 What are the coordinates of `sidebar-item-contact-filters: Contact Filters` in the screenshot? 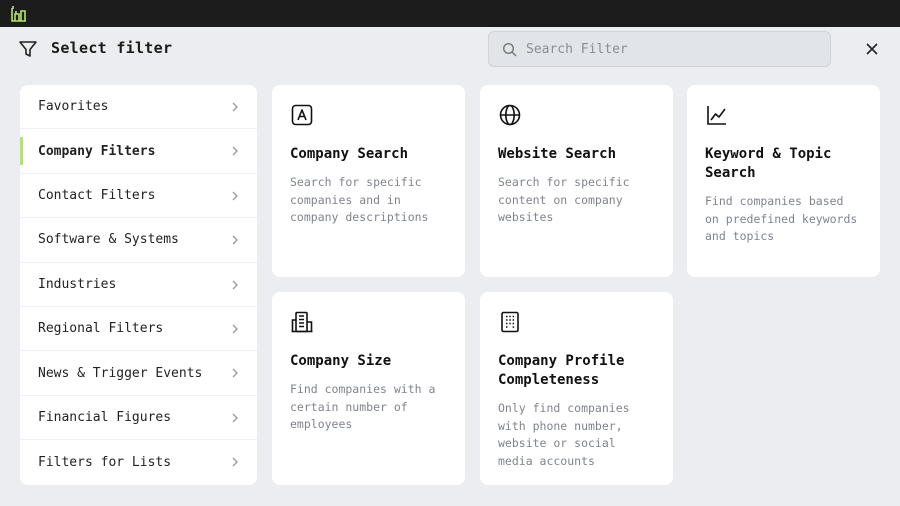 It's located at (138, 196).